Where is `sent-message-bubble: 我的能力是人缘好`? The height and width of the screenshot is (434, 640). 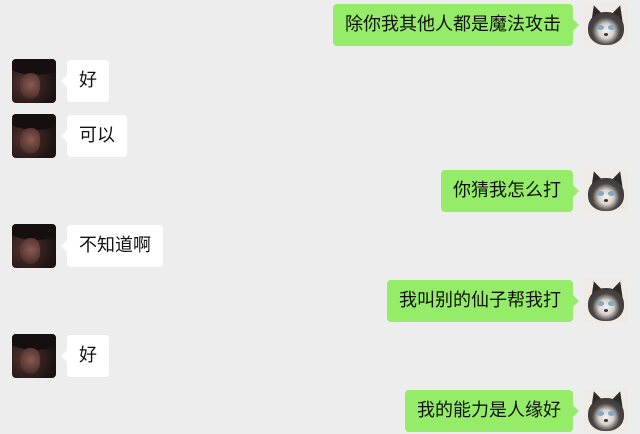
sent-message-bubble: 我的能力是人缘好 is located at coordinates (492, 411).